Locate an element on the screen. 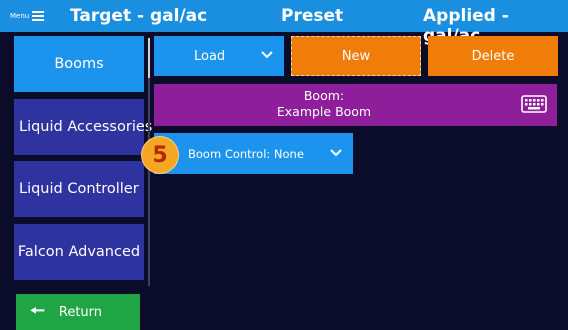 The height and width of the screenshot is (330, 568). boom-control-dropdown: Boom Control: None is located at coordinates (253, 153).